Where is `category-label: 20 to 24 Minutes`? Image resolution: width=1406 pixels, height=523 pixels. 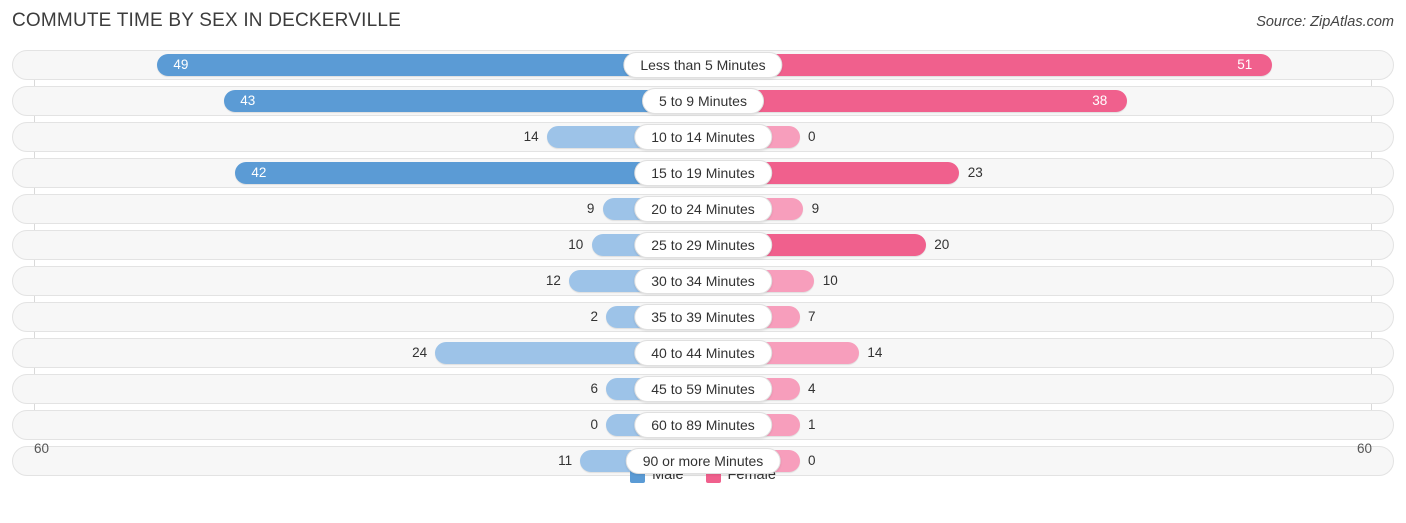 category-label: 20 to 24 Minutes is located at coordinates (703, 209).